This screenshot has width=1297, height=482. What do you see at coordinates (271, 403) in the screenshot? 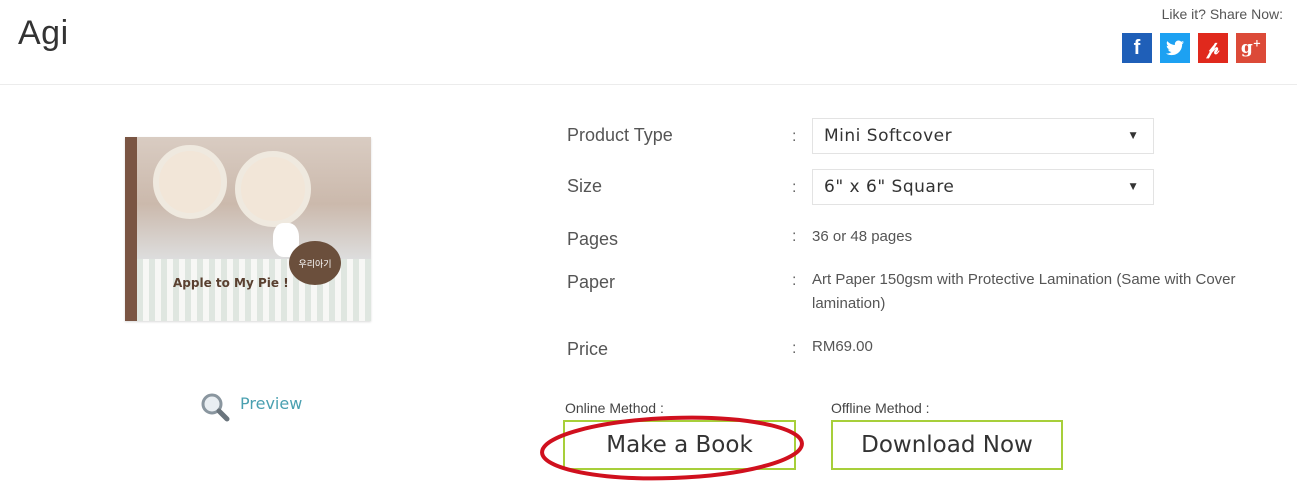
I see `preview-link: Preview` at bounding box center [271, 403].